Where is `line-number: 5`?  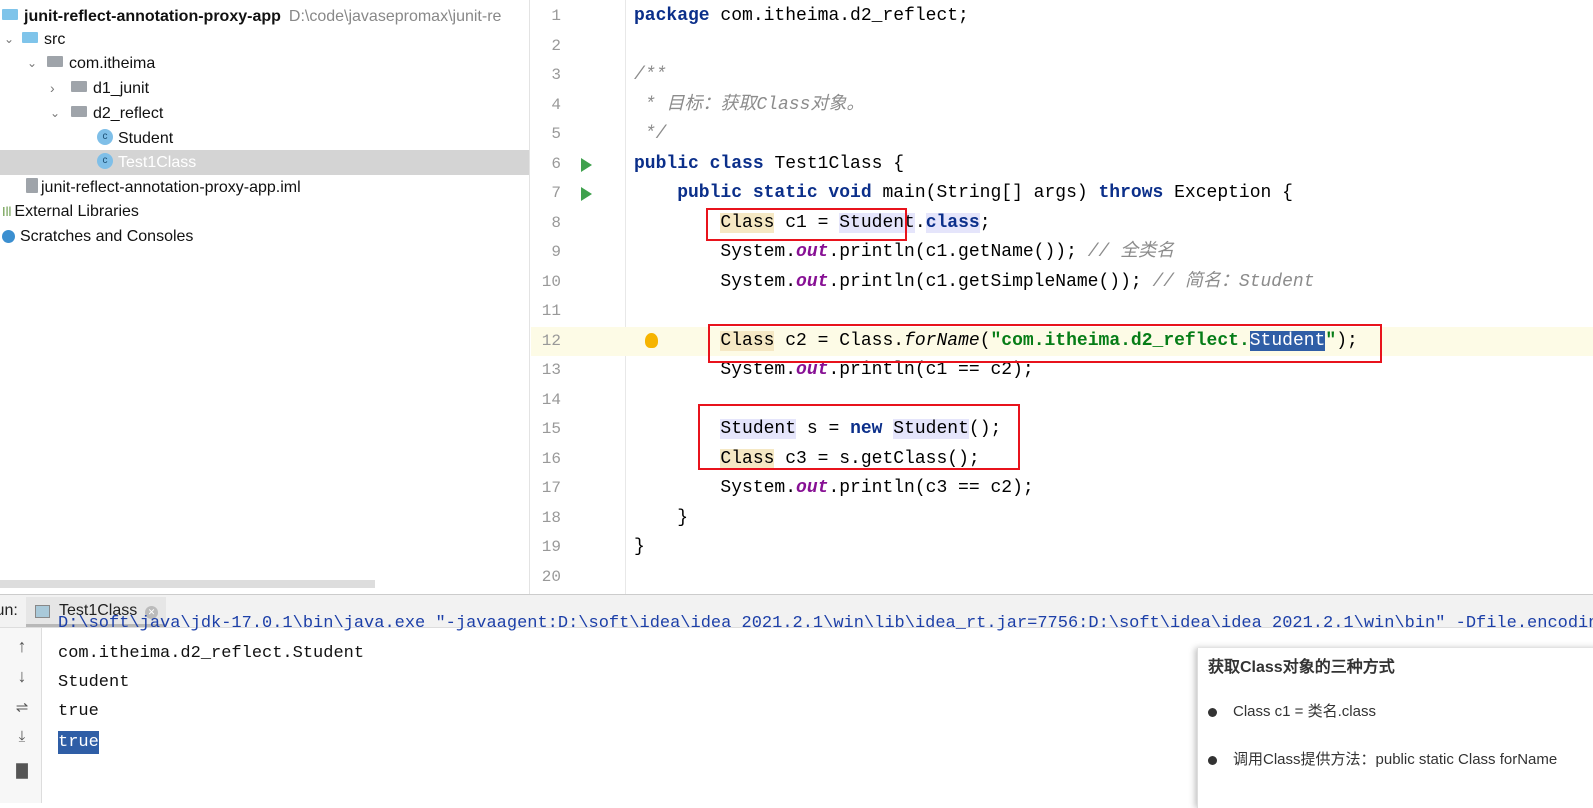
line-number: 5 is located at coordinates (546, 135).